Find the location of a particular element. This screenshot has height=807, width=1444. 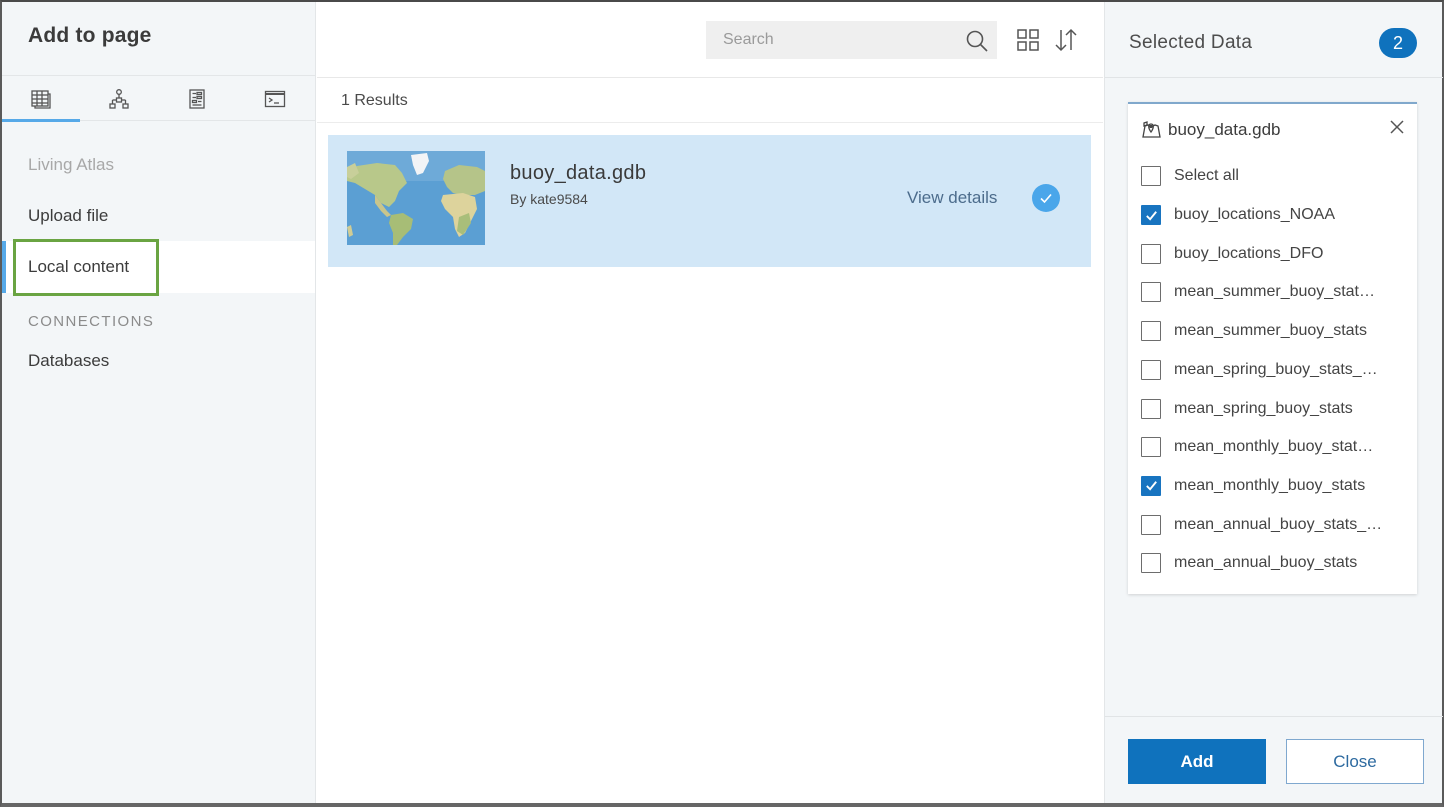

selected-count-badge: 2 is located at coordinates (1398, 43).